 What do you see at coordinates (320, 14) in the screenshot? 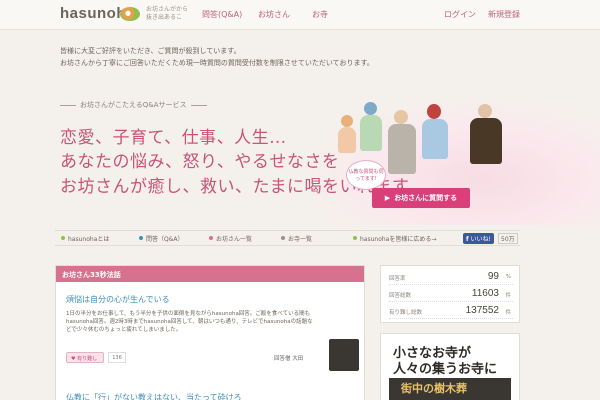
I see `nav-temples: お寺` at bounding box center [320, 14].